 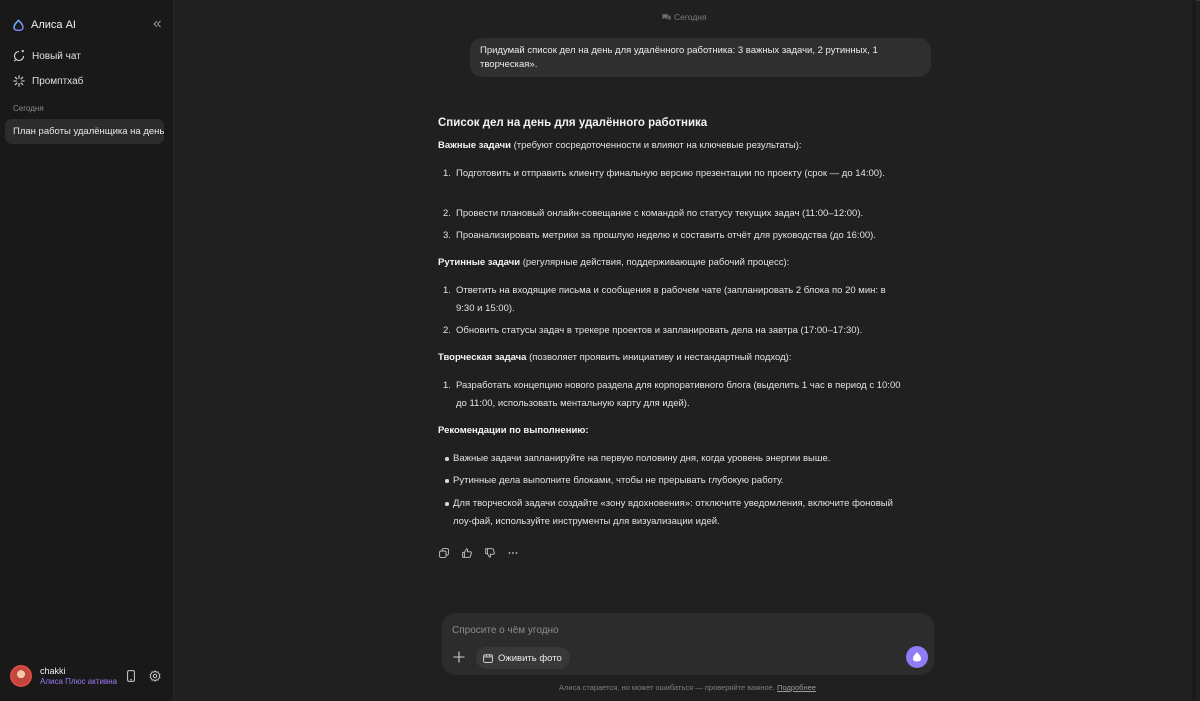 I want to click on settings-button, so click(x=155, y=676).